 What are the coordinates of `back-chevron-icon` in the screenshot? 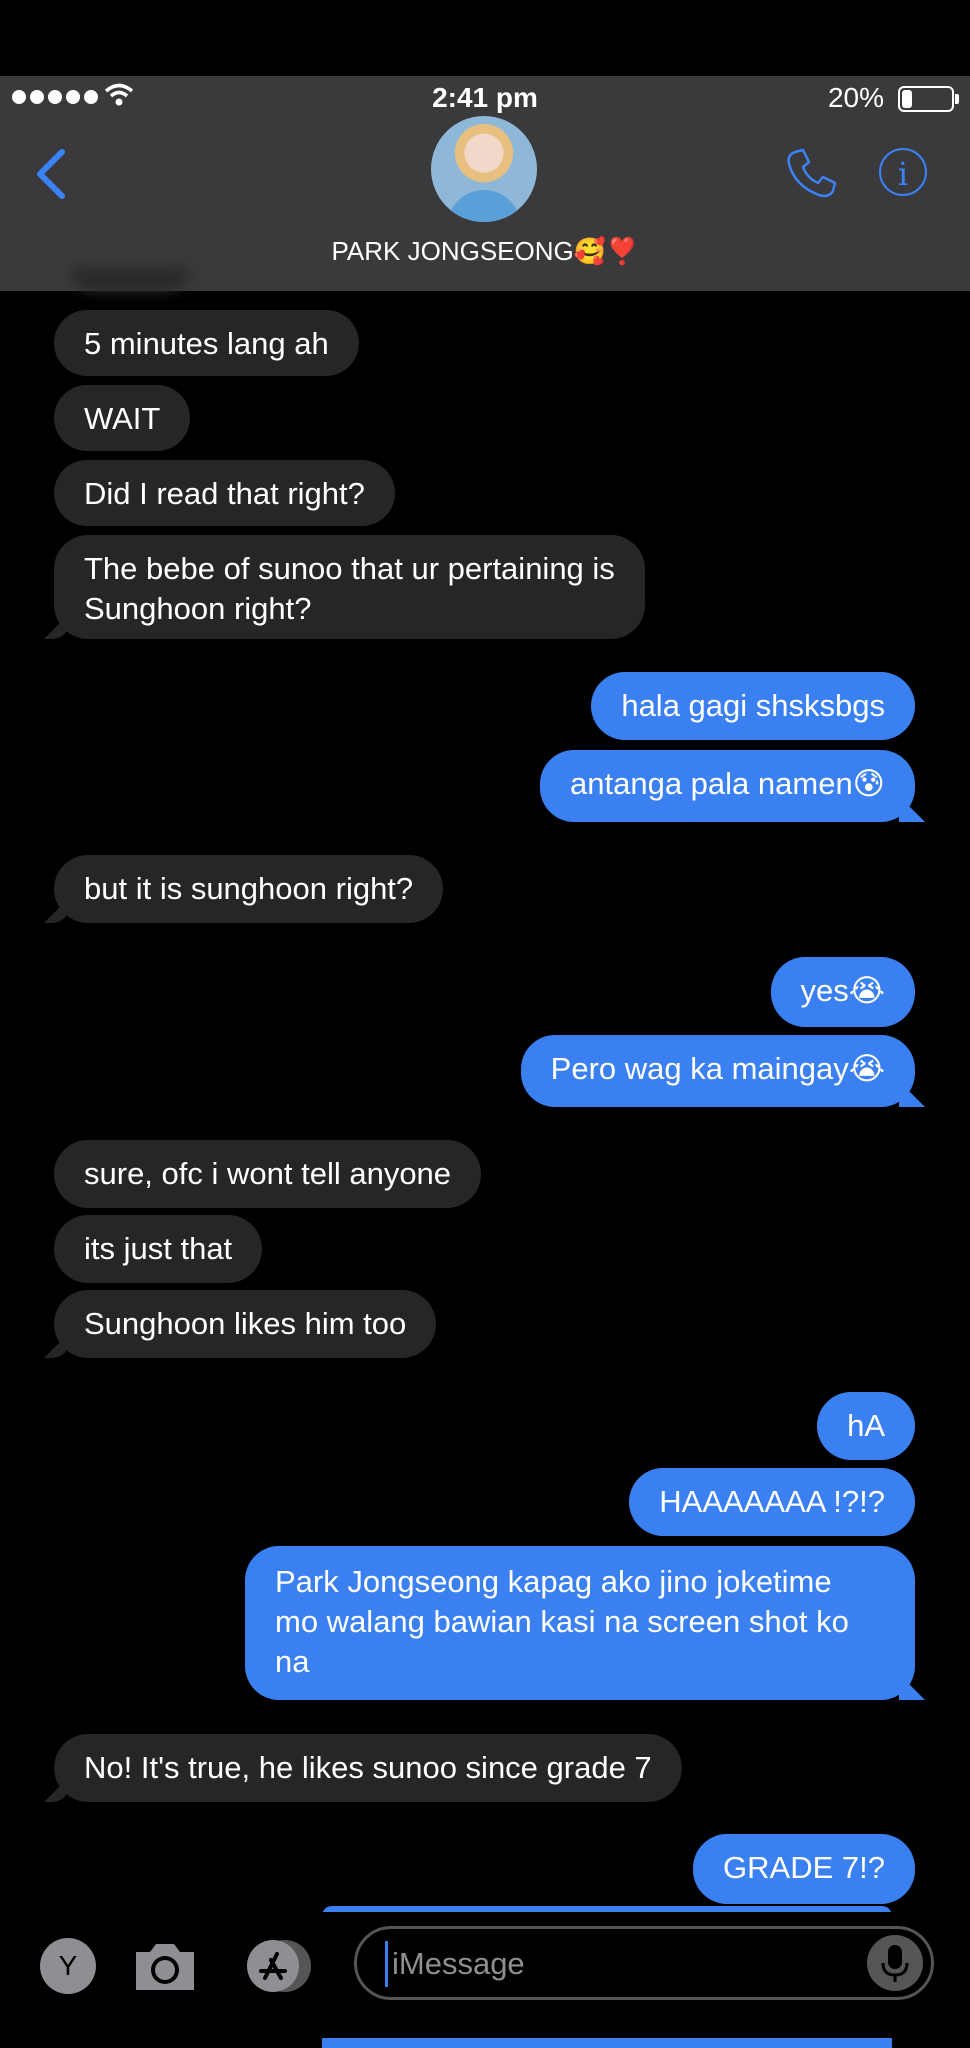 It's located at (50, 174).